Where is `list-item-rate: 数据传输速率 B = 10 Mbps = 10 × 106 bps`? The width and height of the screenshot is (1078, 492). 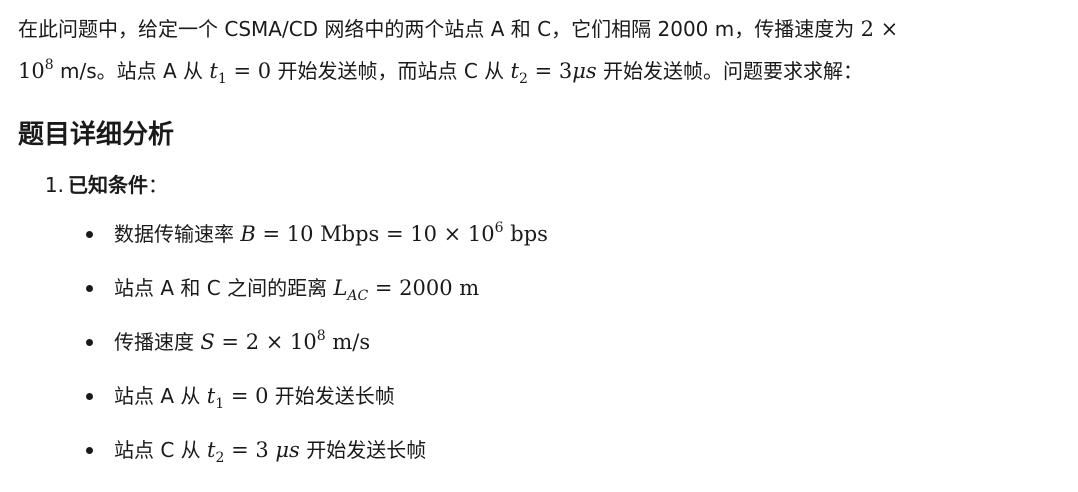
list-item-rate: 数据传输速率 B = 10 Mbps = 10 × 106 bps is located at coordinates (539, 234).